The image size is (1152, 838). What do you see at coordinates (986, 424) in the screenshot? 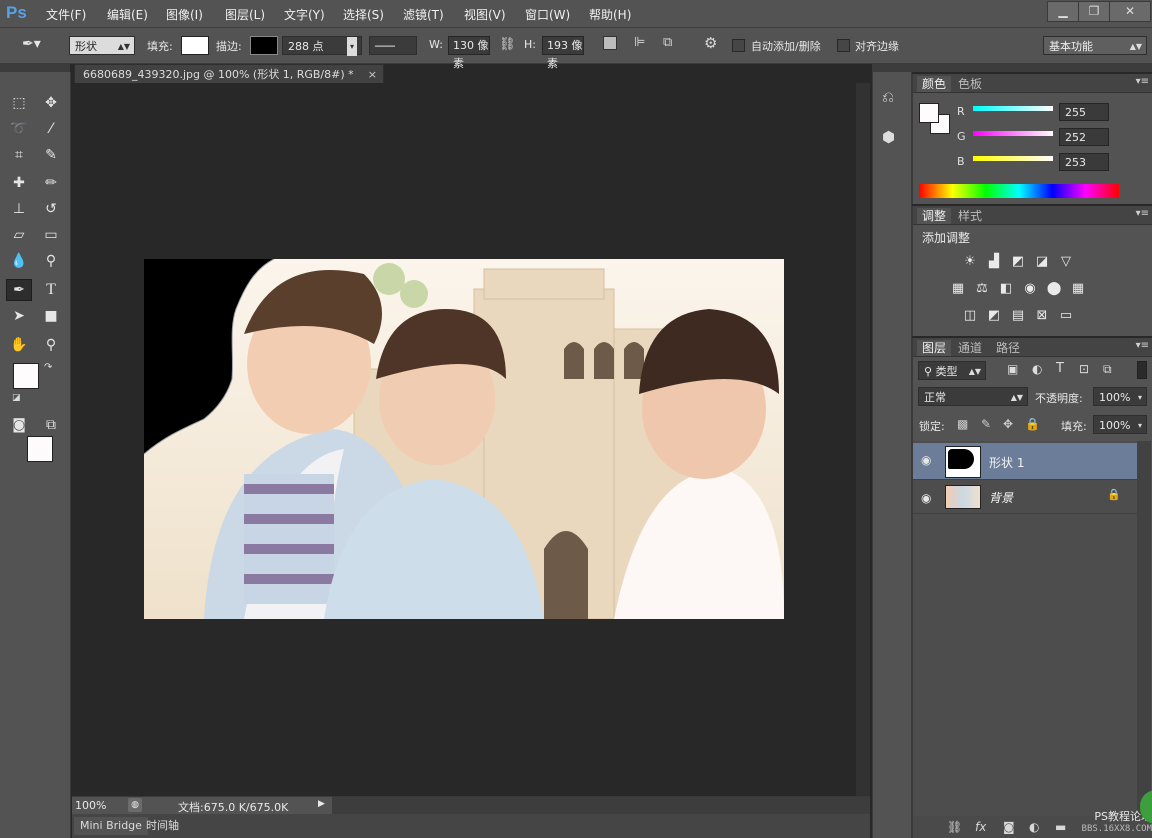
I see `lock-image-icon: ✎` at bounding box center [986, 424].